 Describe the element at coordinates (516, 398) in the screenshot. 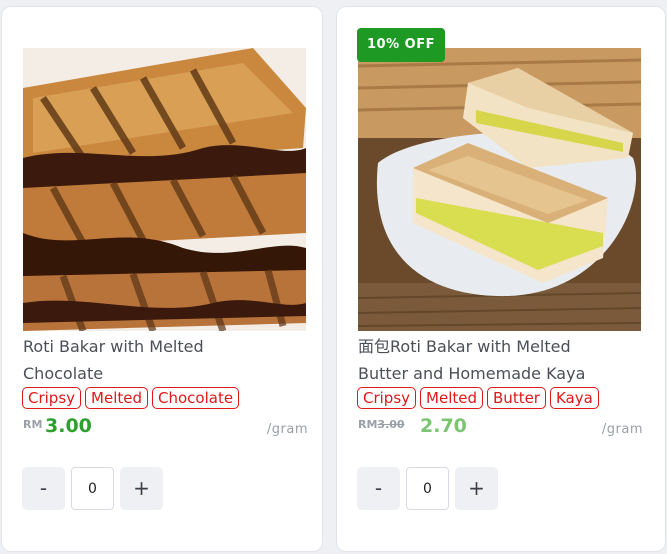

I see `tag: Butter` at that location.